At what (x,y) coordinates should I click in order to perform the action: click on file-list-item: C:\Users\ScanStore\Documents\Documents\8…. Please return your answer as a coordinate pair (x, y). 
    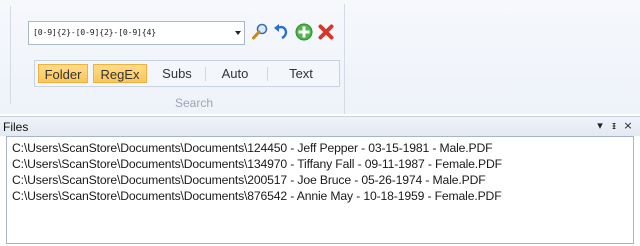
    Looking at the image, I should click on (257, 197).